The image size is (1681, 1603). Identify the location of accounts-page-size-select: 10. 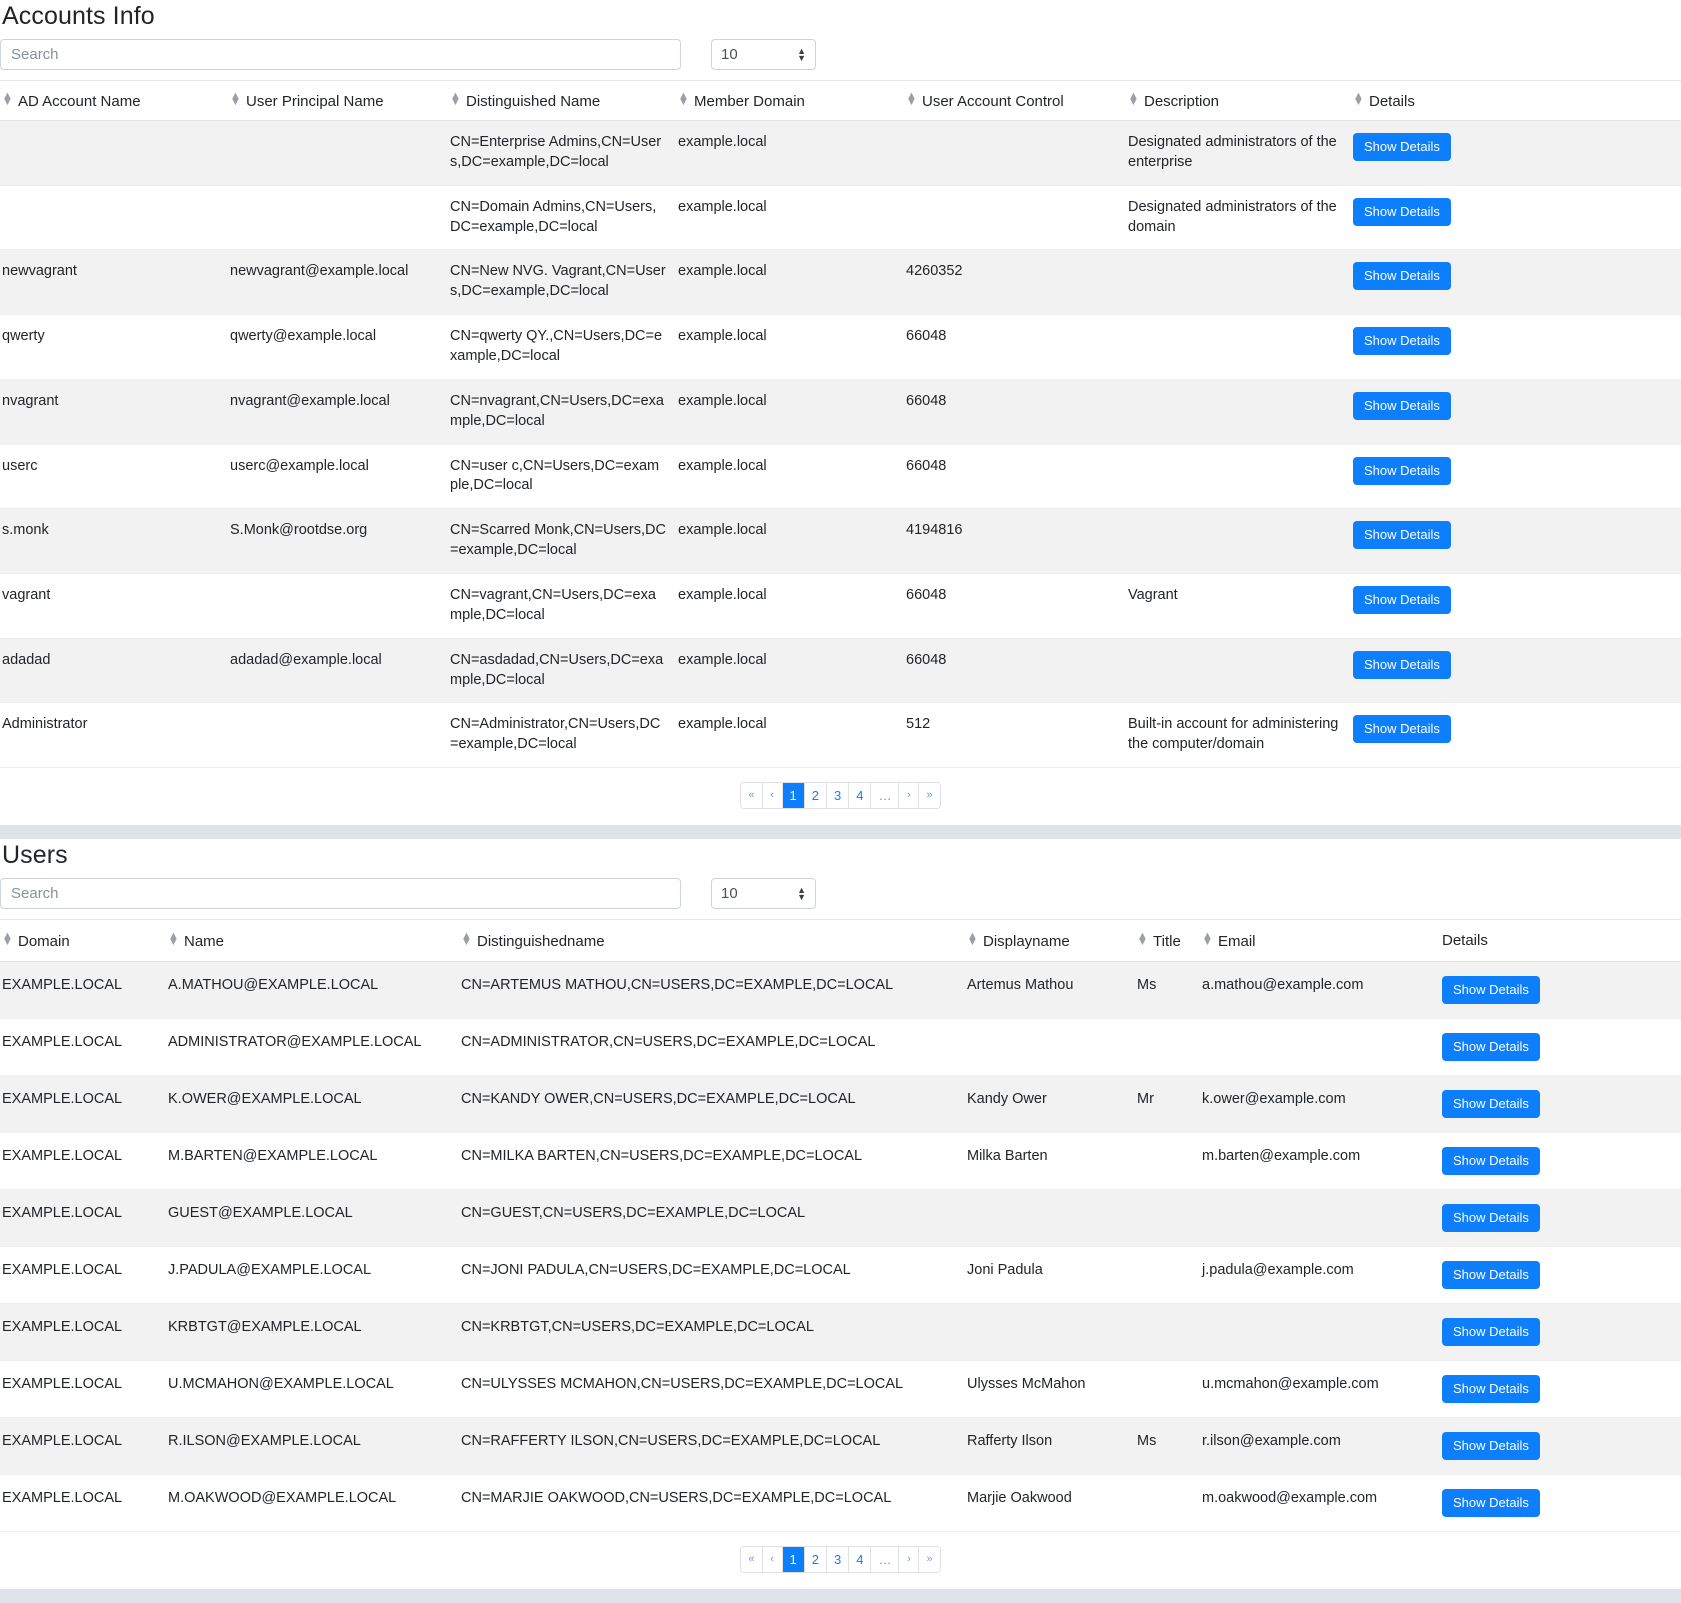
(763, 54).